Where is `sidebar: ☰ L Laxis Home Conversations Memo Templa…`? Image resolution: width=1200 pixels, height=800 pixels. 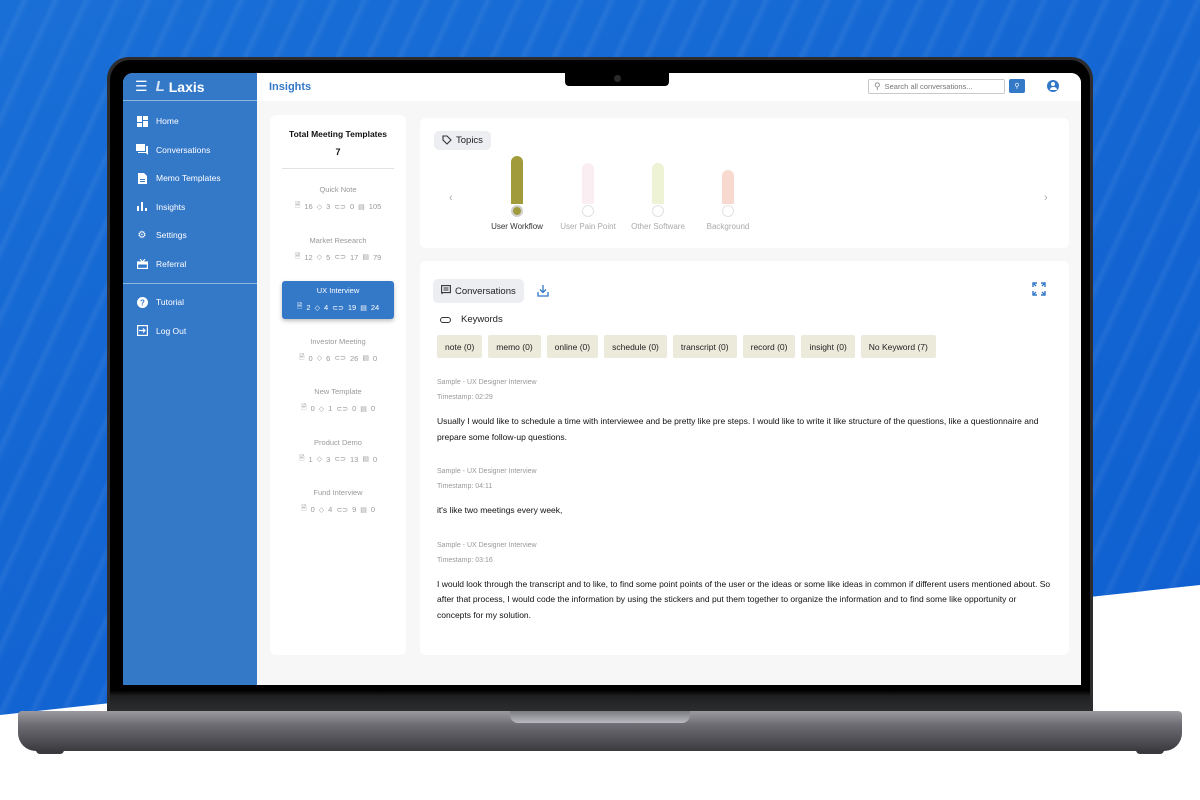
sidebar: ☰ L Laxis Home Conversations Memo Templa… is located at coordinates (190, 379).